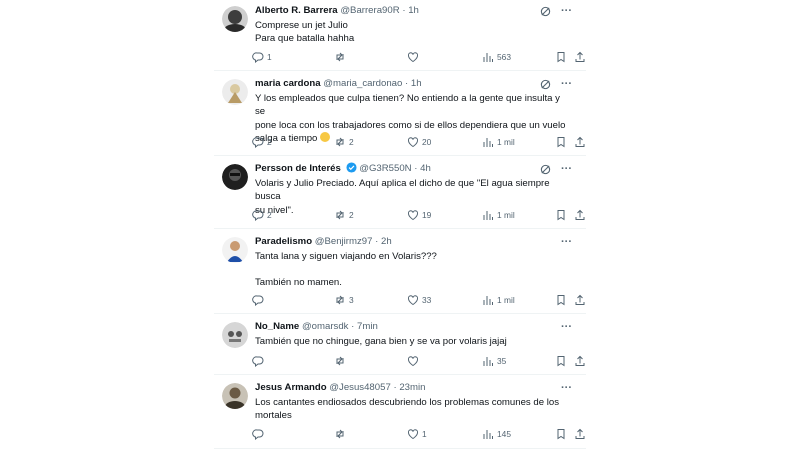  Describe the element at coordinates (291, 387) in the screenshot. I see `author-name: Jesus Armando` at that location.